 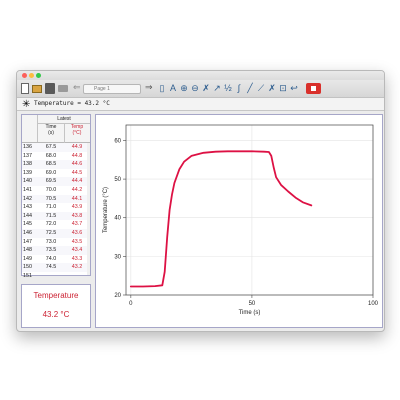 What do you see at coordinates (51, 155) in the screenshot?
I see `cell-time: 68.0` at bounding box center [51, 155].